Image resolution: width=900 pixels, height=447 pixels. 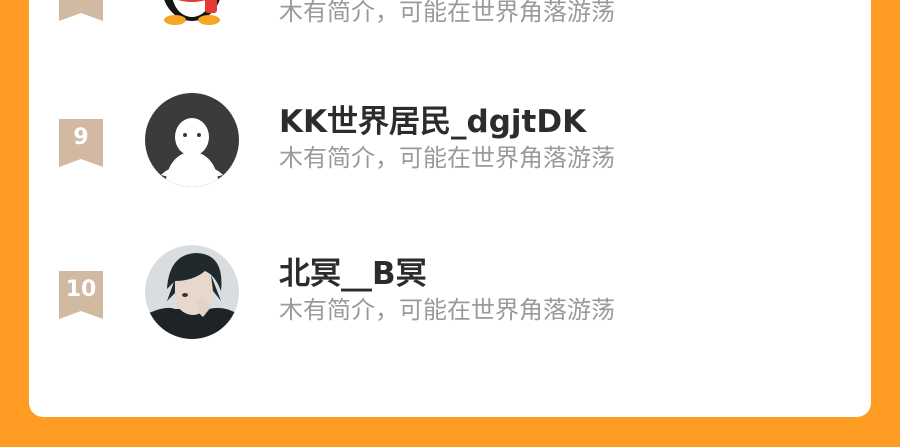 I want to click on rank-badge: 9, so click(x=81, y=143).